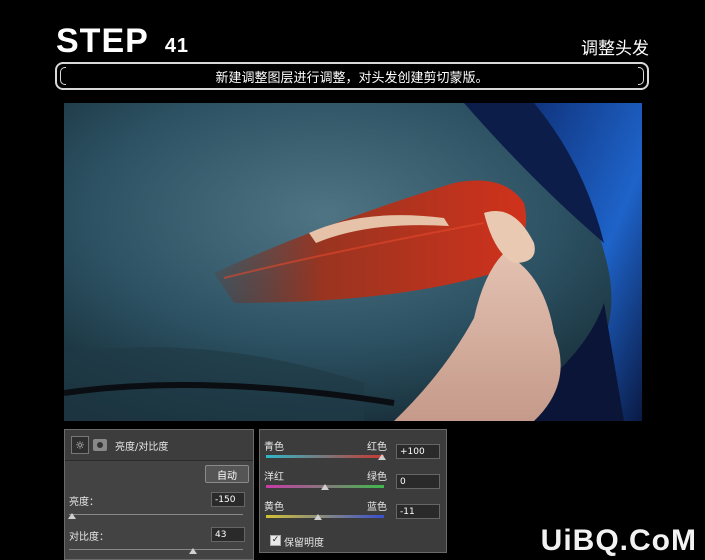 This screenshot has width=705, height=560. What do you see at coordinates (72, 516) in the screenshot?
I see `brightness-slider-thumb` at bounding box center [72, 516].